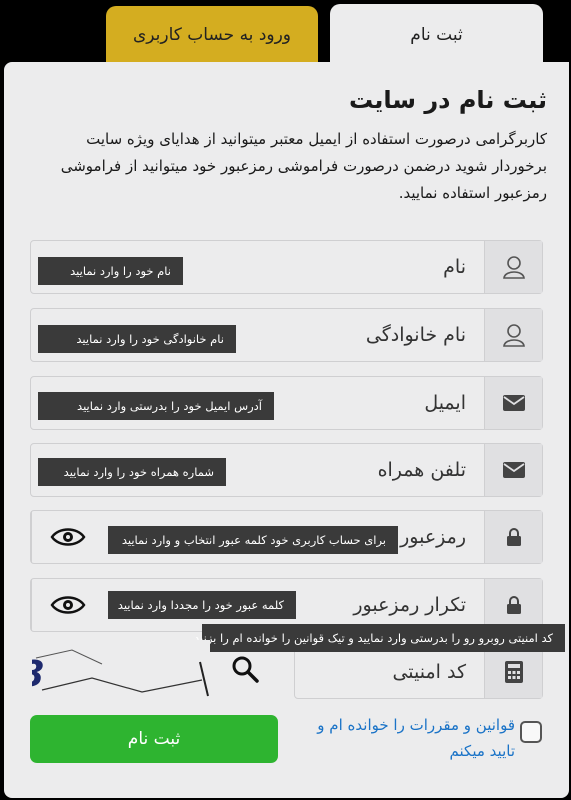 This screenshot has width=571, height=800. Describe the element at coordinates (415, 335) in the screenshot. I see `last-name-label: نام خانوادگی` at that location.